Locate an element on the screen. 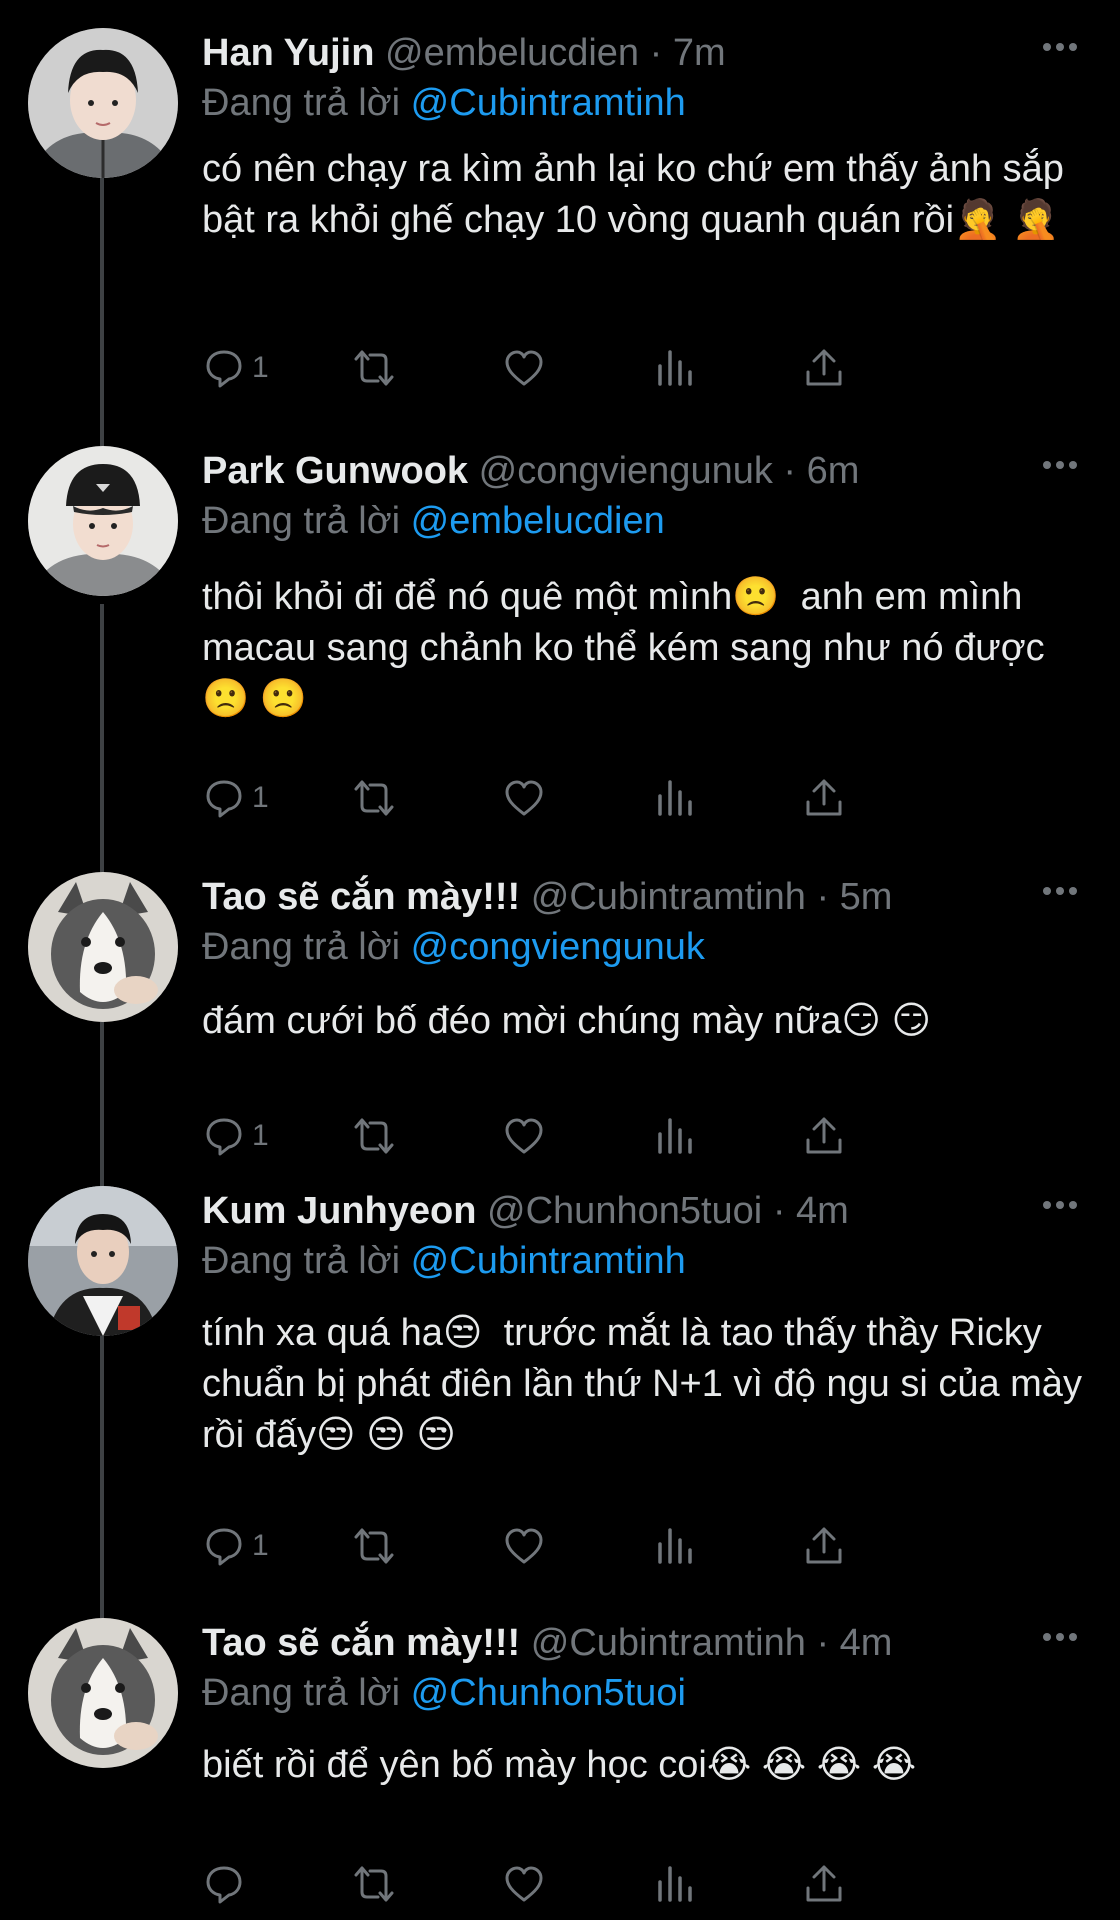 The height and width of the screenshot is (1920, 1120). display-name: Han Yujin is located at coordinates (288, 53).